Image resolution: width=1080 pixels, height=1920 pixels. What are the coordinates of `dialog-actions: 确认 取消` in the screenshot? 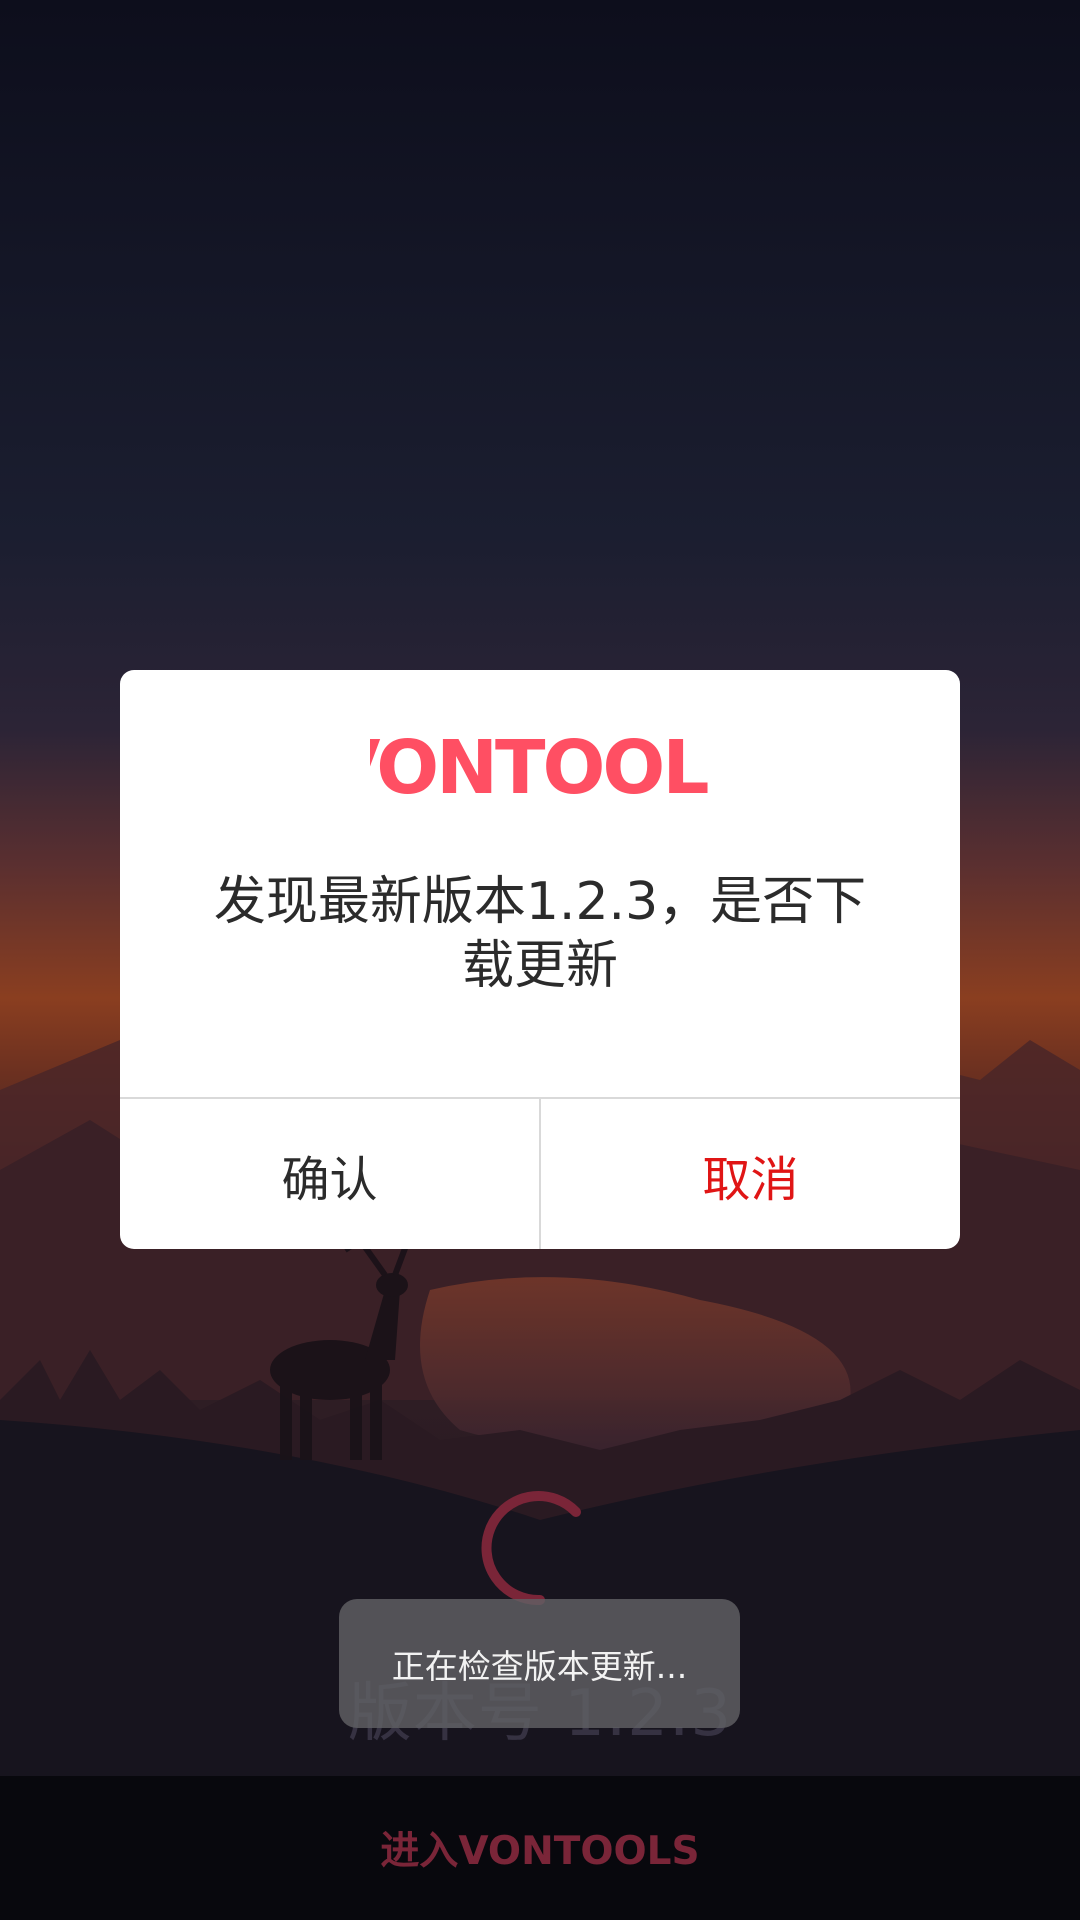 It's located at (540, 1173).